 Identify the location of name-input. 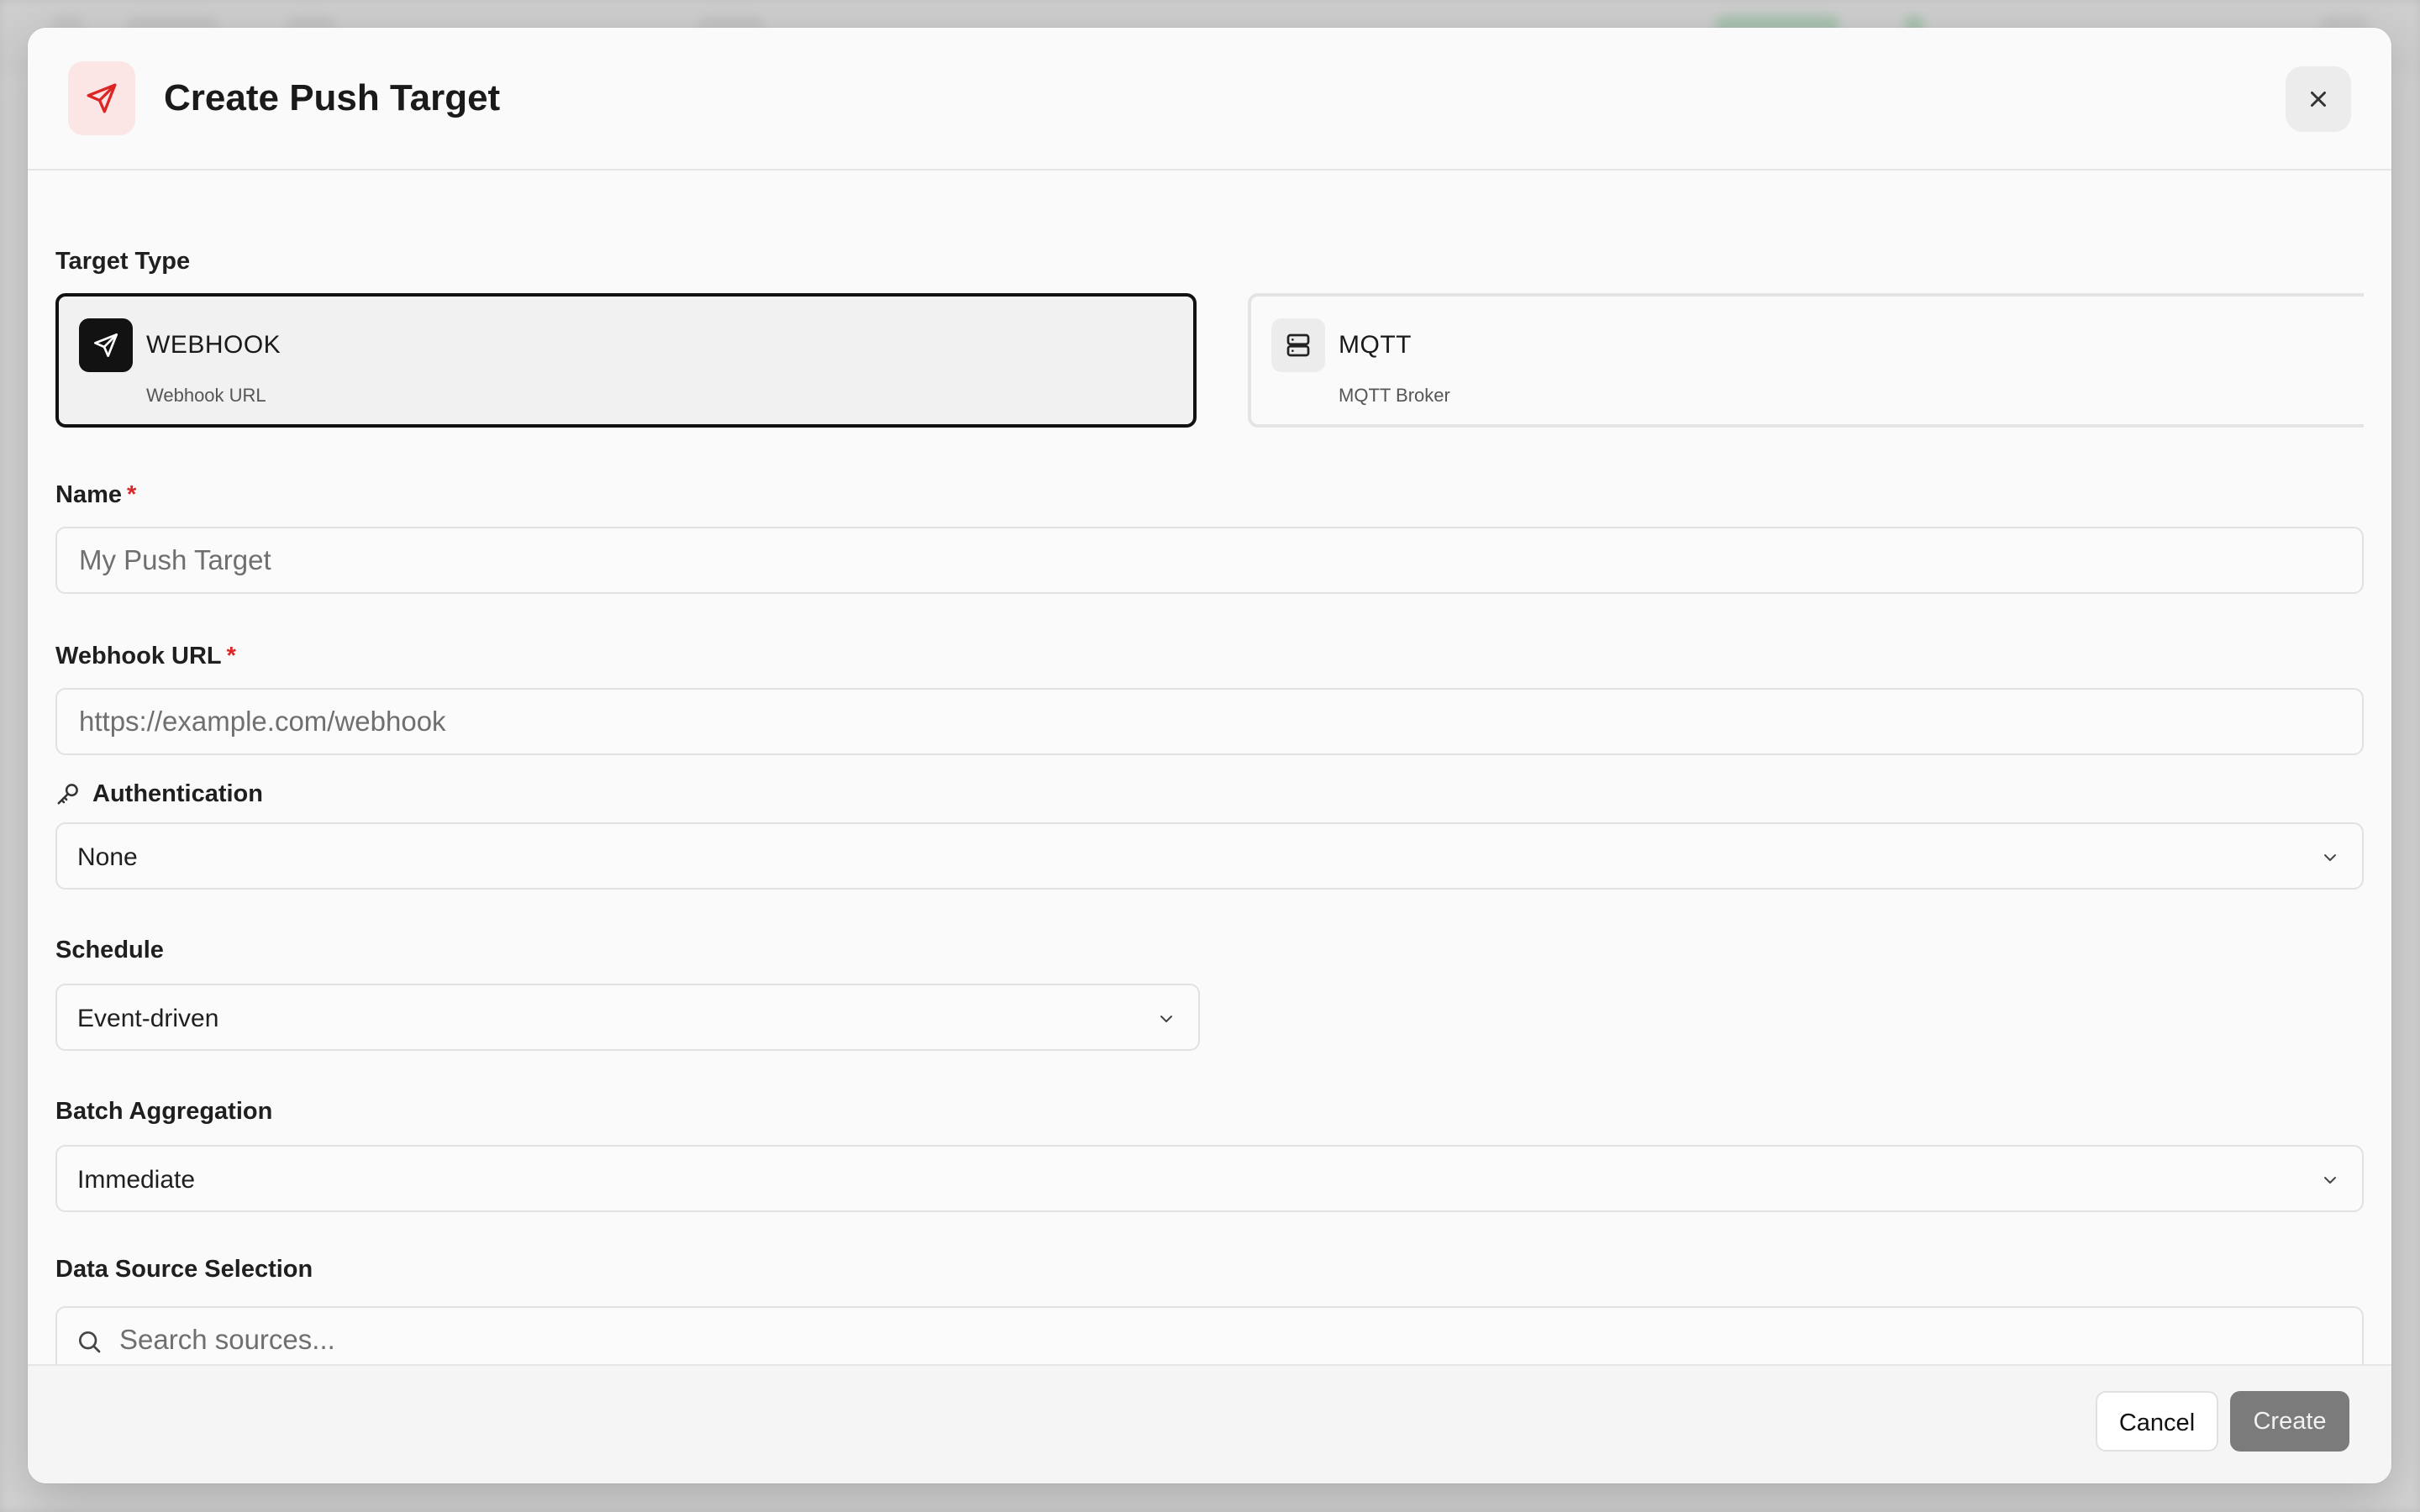
(1209, 560).